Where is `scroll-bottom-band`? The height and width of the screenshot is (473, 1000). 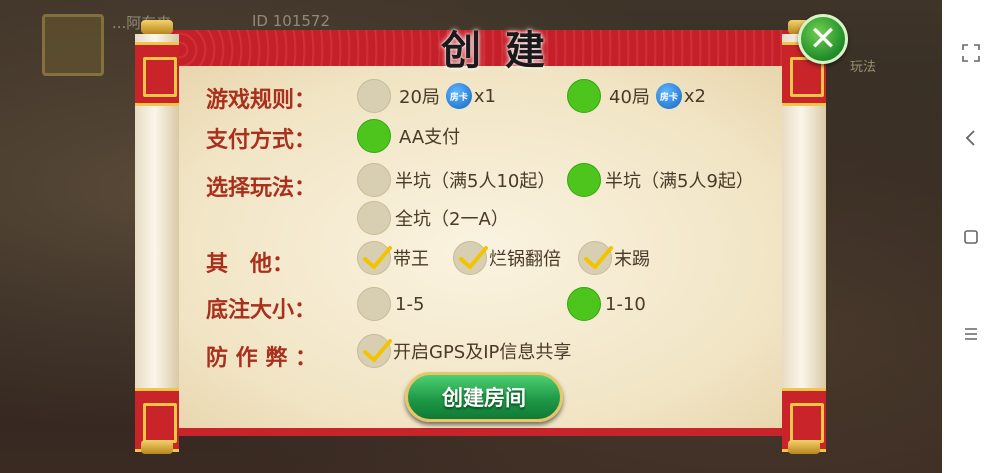 scroll-bottom-band is located at coordinates (479, 432).